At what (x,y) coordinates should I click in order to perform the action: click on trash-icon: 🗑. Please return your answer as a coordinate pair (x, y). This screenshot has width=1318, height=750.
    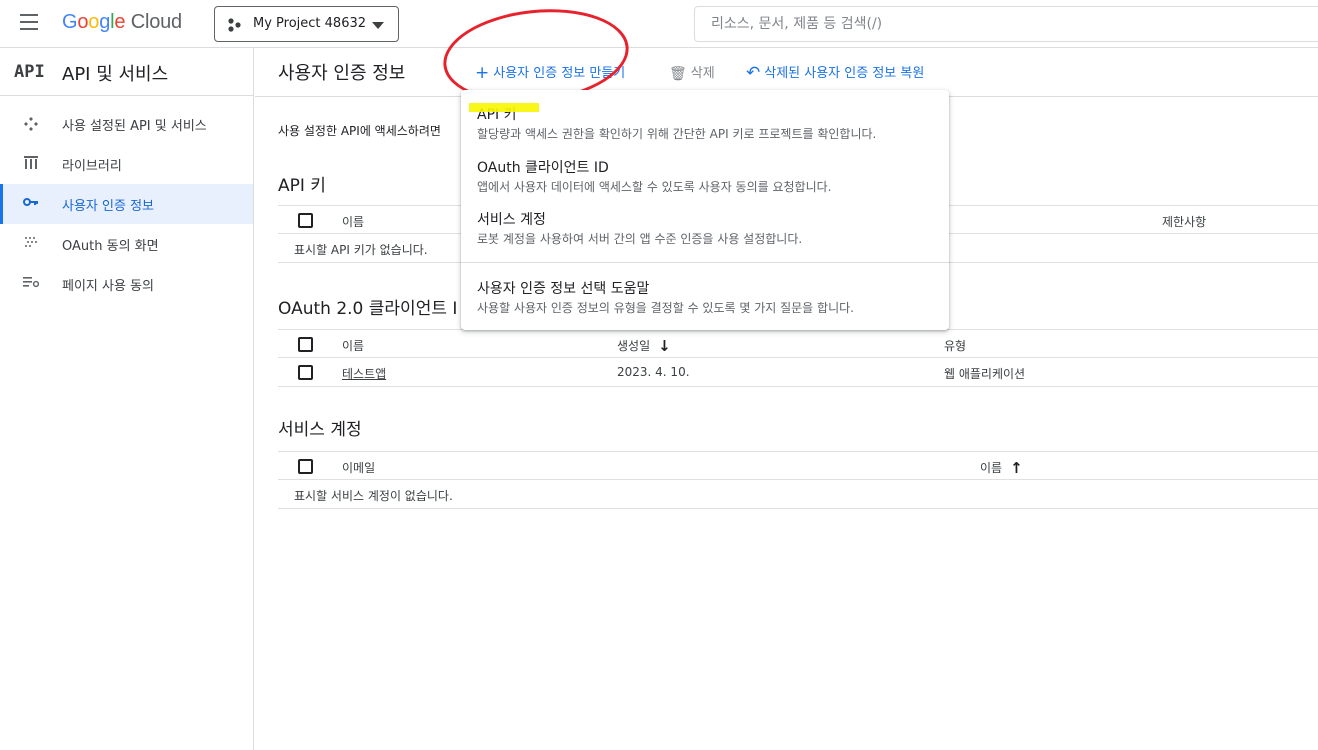
    Looking at the image, I should click on (678, 74).